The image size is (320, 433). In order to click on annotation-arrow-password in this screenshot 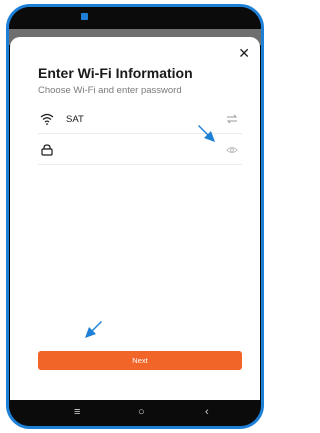, I will do `click(206, 133)`.